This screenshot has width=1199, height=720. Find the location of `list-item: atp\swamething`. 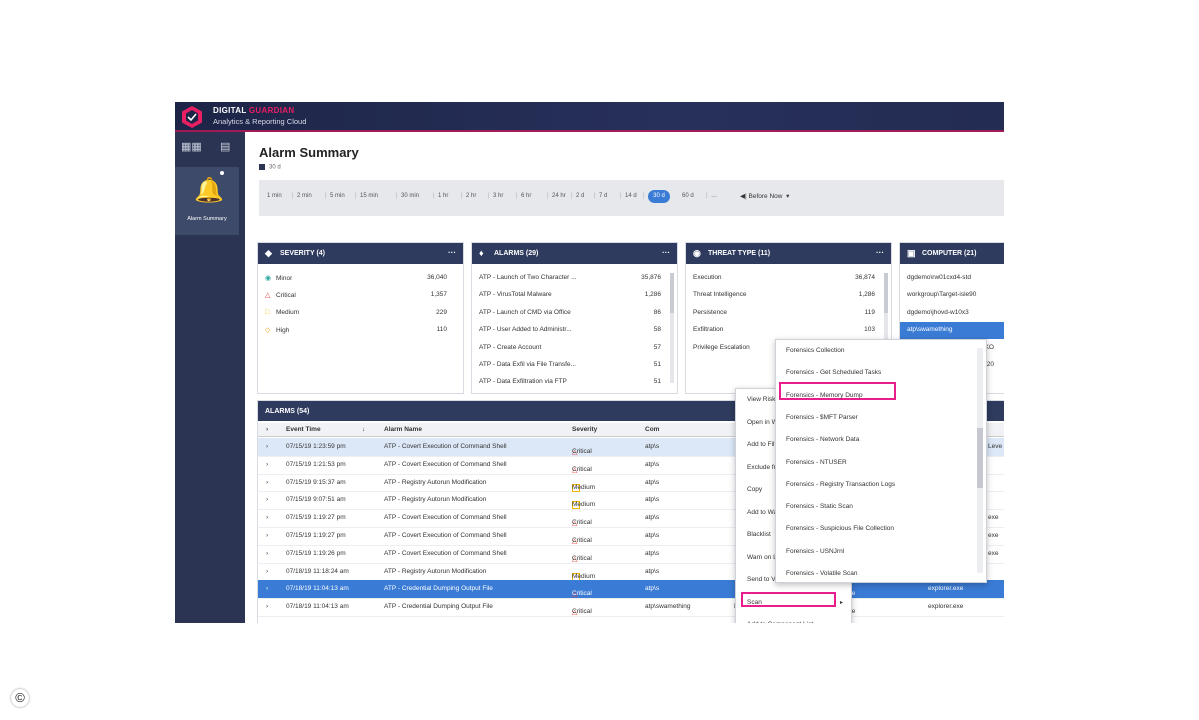

list-item: atp\swamething is located at coordinates (952, 331).